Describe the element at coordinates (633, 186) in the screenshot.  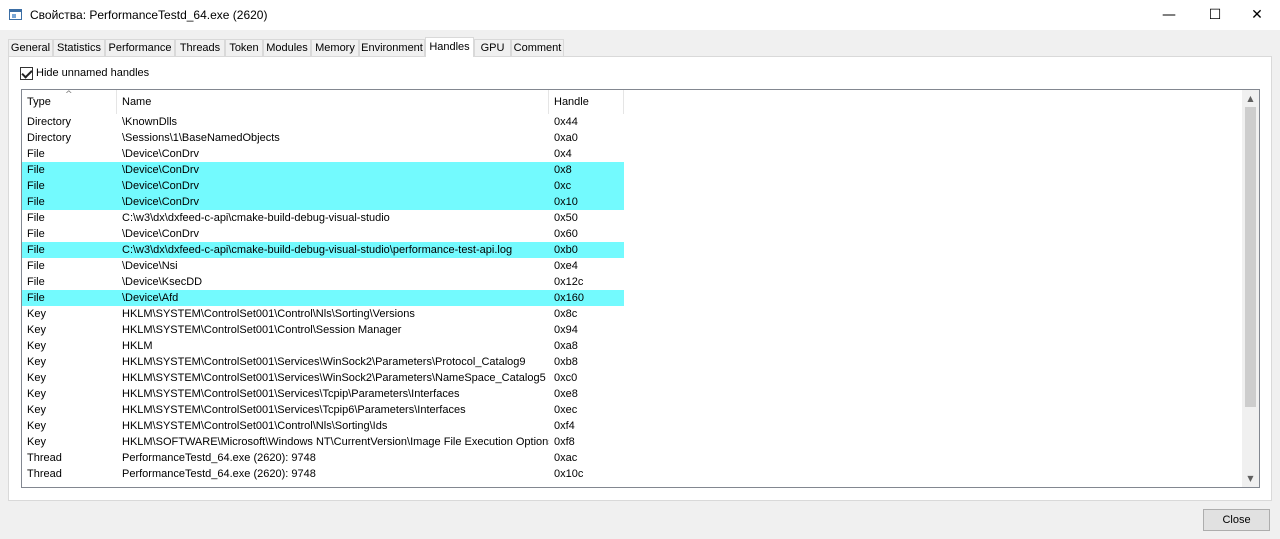
I see `table-row: File \Device\ConDrv 0xc` at that location.